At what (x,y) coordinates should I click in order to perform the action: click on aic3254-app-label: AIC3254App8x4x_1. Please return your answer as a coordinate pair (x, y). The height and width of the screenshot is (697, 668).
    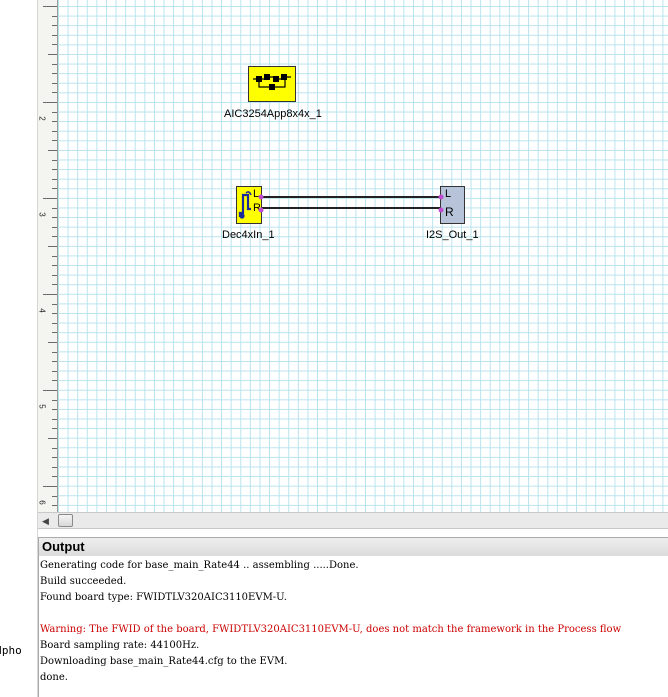
    Looking at the image, I should click on (273, 114).